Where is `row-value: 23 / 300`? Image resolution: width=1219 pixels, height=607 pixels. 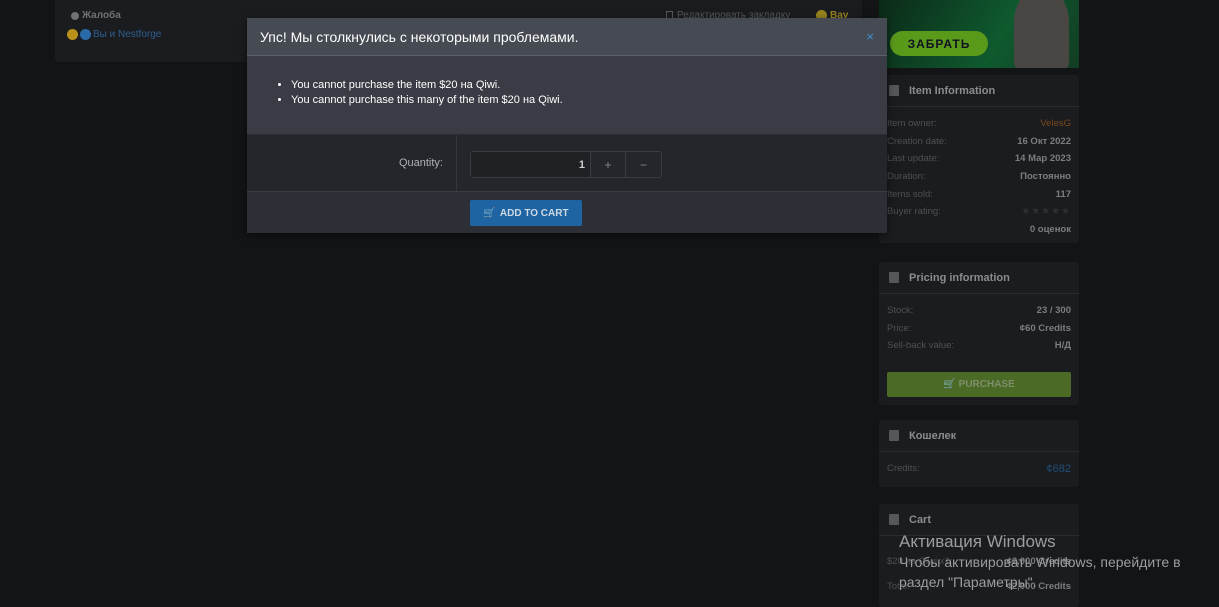 row-value: 23 / 300 is located at coordinates (1053, 311).